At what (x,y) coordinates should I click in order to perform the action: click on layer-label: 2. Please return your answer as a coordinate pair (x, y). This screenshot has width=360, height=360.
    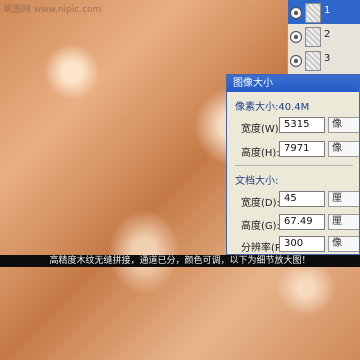
    Looking at the image, I should click on (327, 34).